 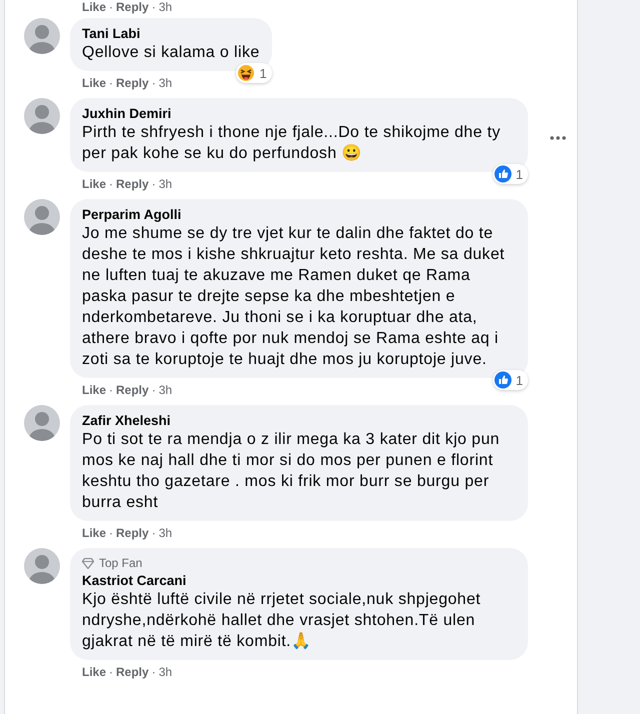 I want to click on author-name: Zafir Xheleshi, so click(x=299, y=420).